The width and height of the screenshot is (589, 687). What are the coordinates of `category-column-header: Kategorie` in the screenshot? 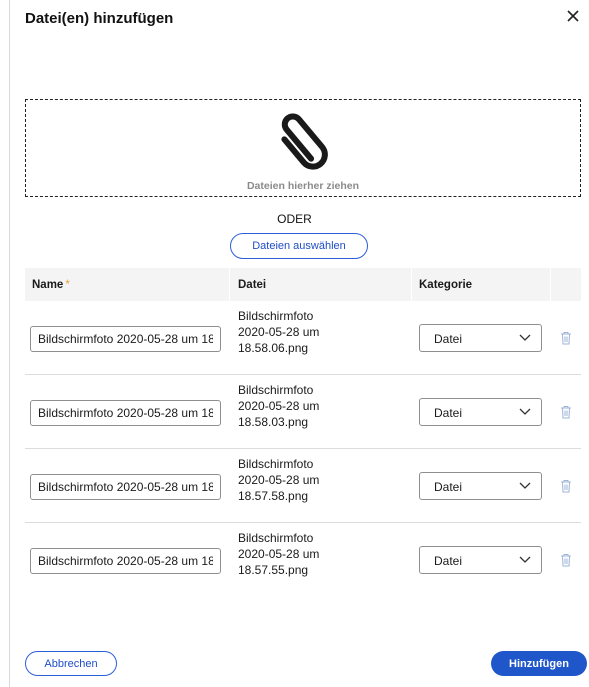 It's located at (446, 285).